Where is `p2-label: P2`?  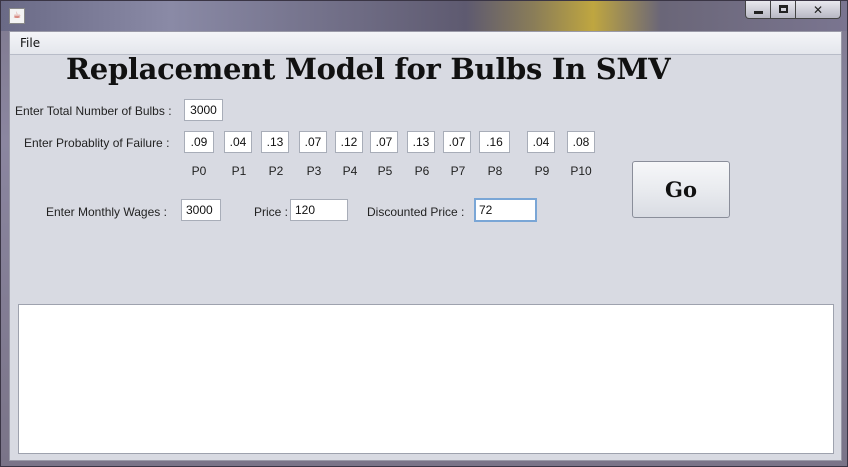
p2-label: P2 is located at coordinates (276, 171).